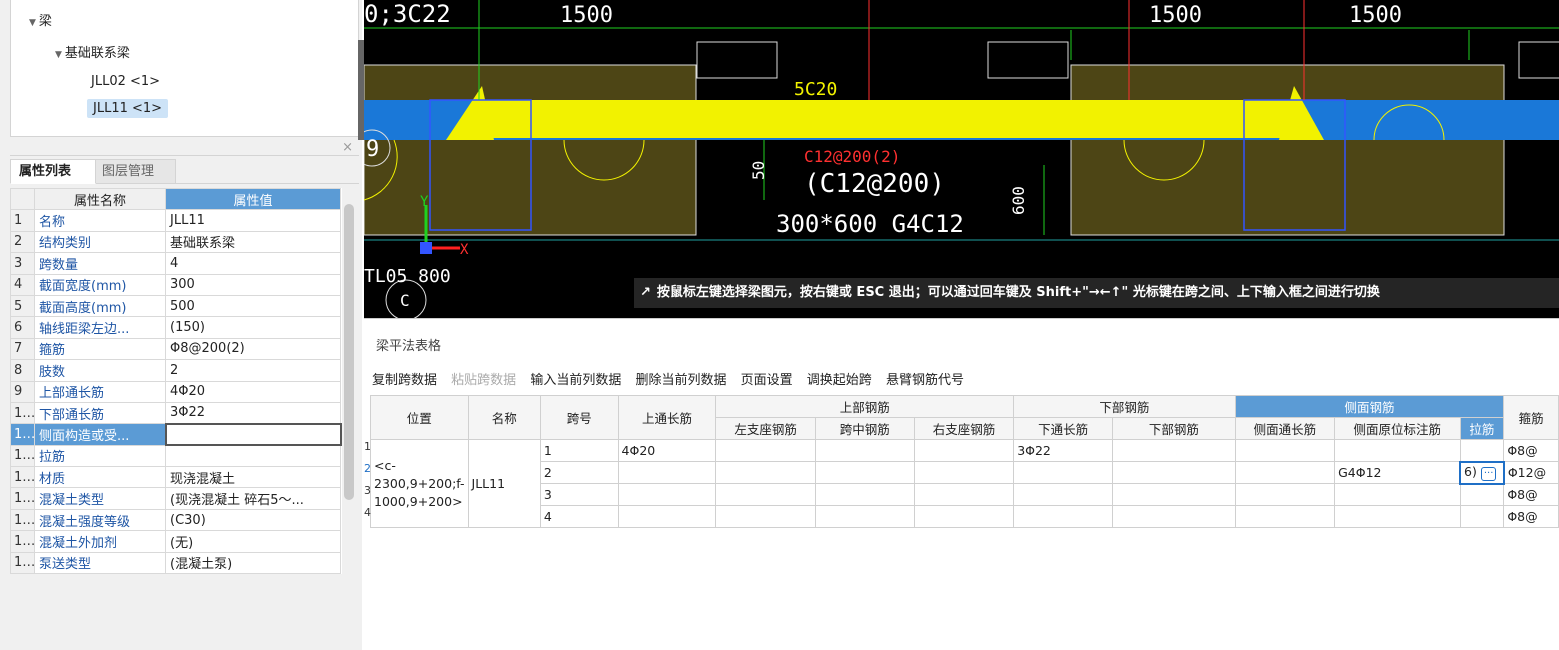 The width and height of the screenshot is (1559, 650). What do you see at coordinates (175, 520) in the screenshot?
I see `property-row: 15 混凝土强度等级 (C30)` at bounding box center [175, 520].